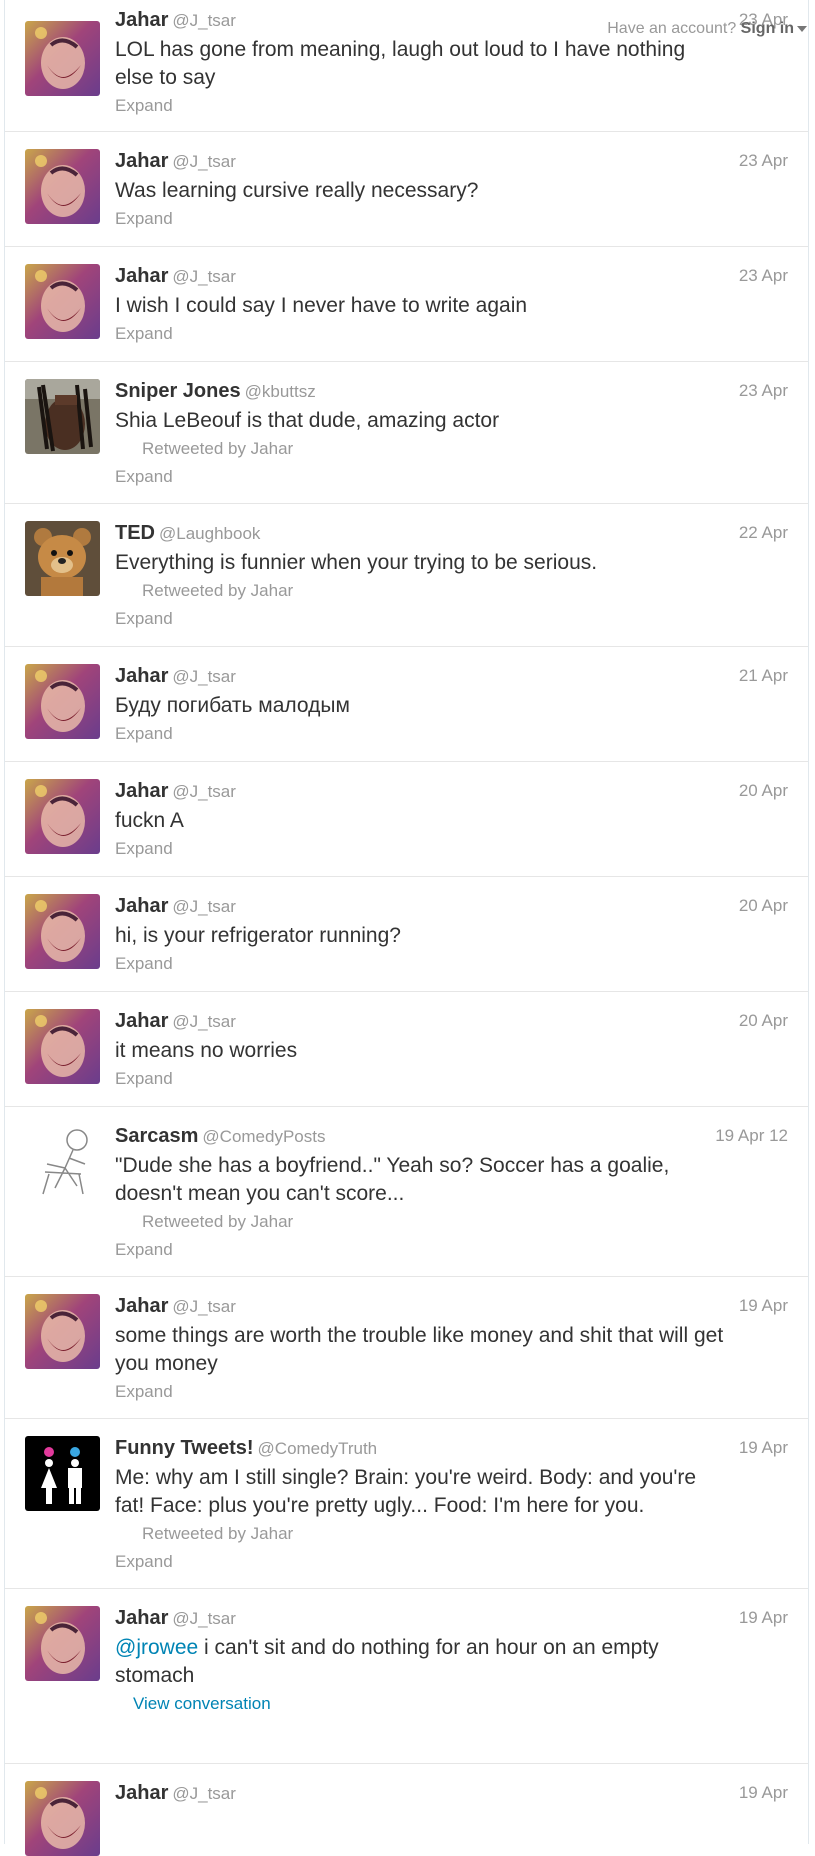 This screenshot has width=815, height=1856. Describe the element at coordinates (184, 1448) in the screenshot. I see `user-fullname: Funny Tweets!` at that location.